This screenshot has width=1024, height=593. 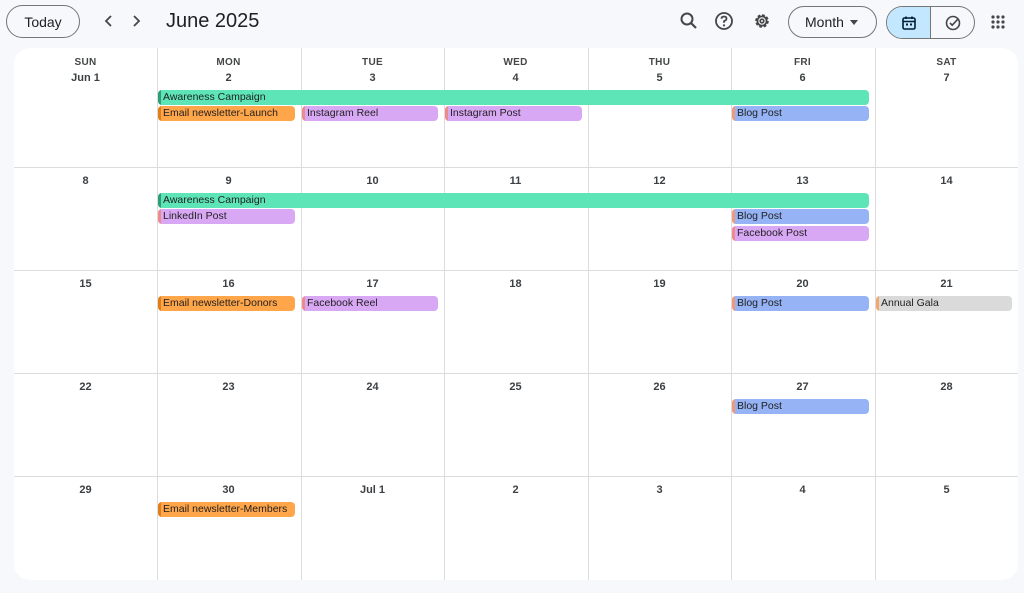 I want to click on day-number: 24, so click(x=372, y=387).